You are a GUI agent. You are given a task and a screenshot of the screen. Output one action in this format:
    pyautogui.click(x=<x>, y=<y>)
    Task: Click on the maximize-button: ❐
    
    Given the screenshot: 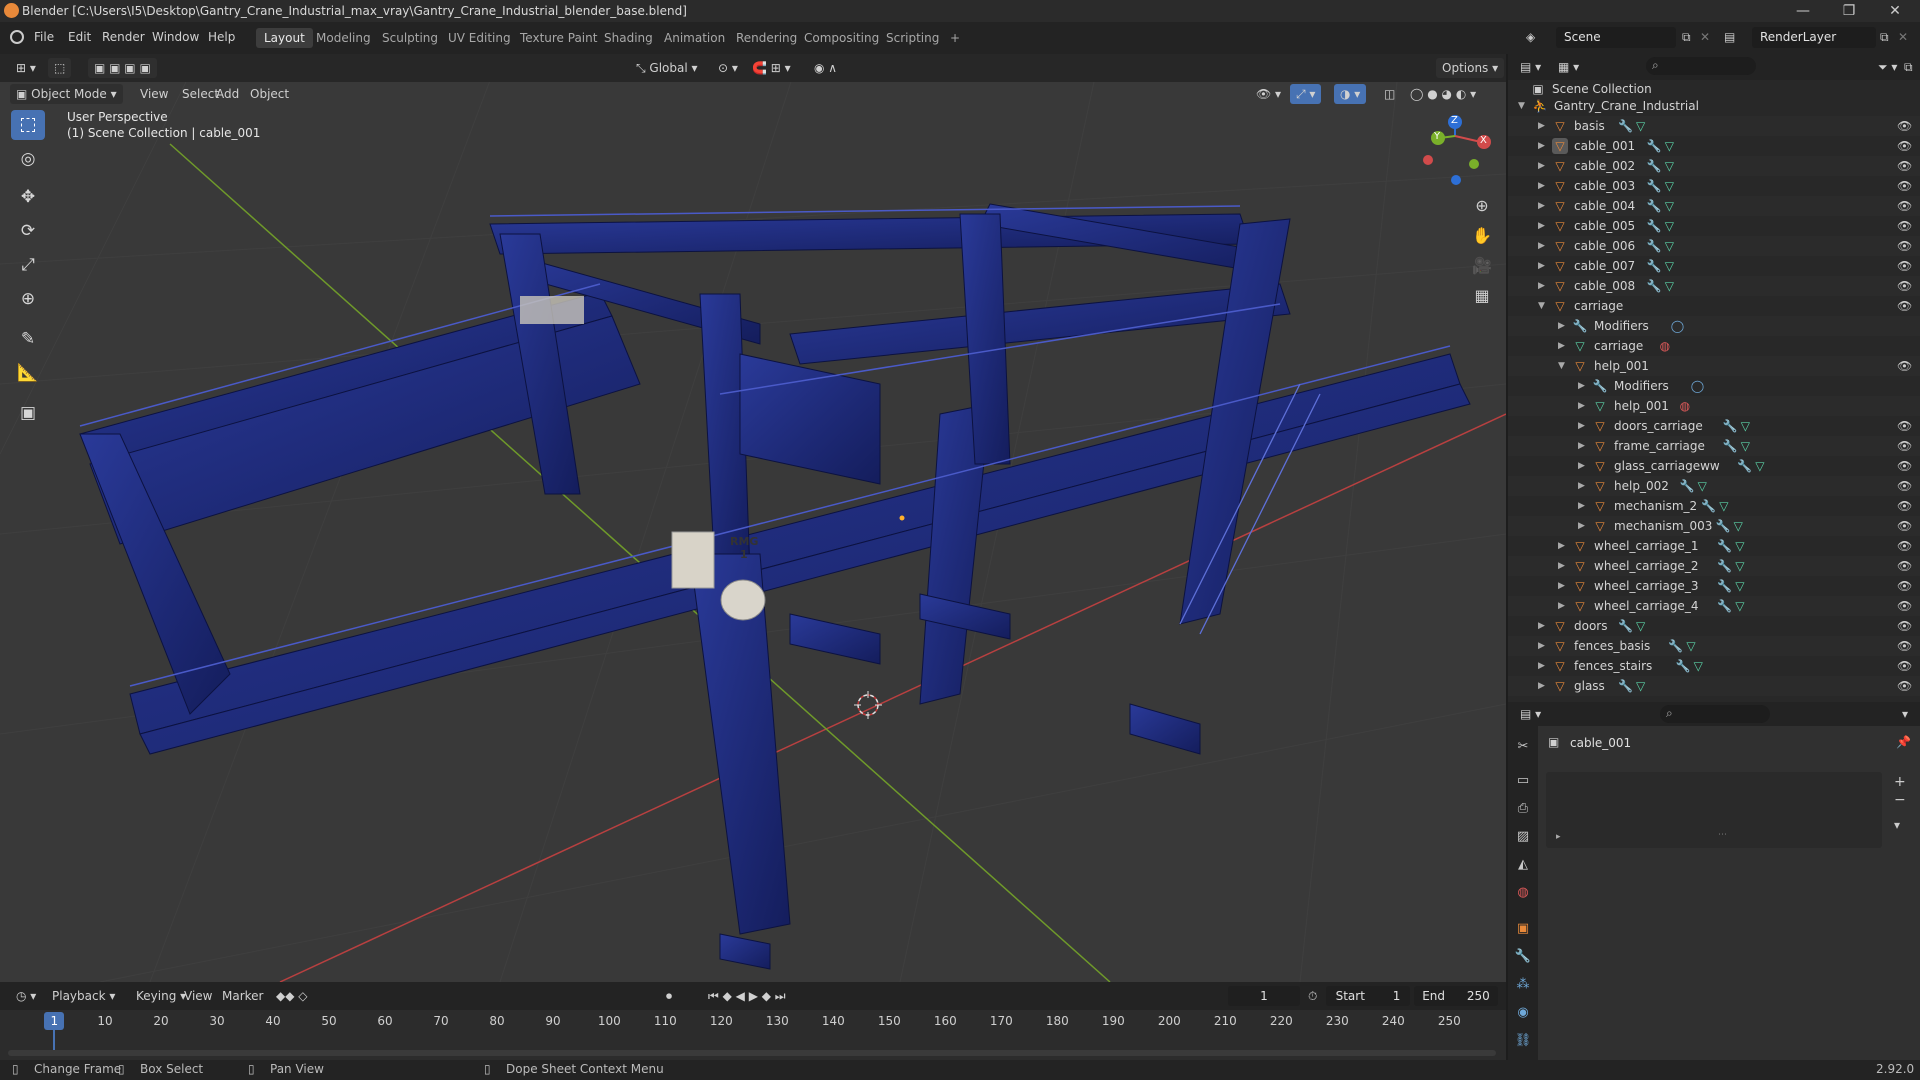 What is the action you would take?
    pyautogui.click(x=1849, y=11)
    